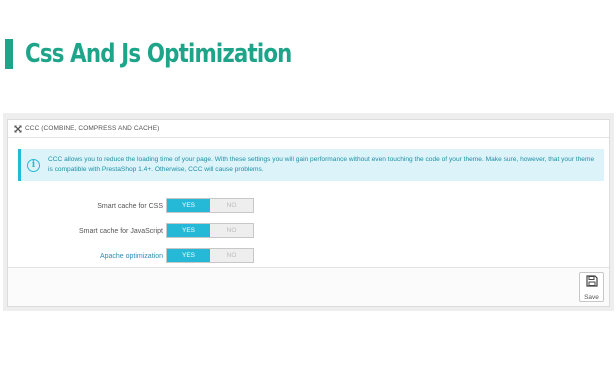 Image resolution: width=616 pixels, height=366 pixels. I want to click on panel-header: CCC (COMBINE, COMPRESS AND CACHE), so click(308, 129).